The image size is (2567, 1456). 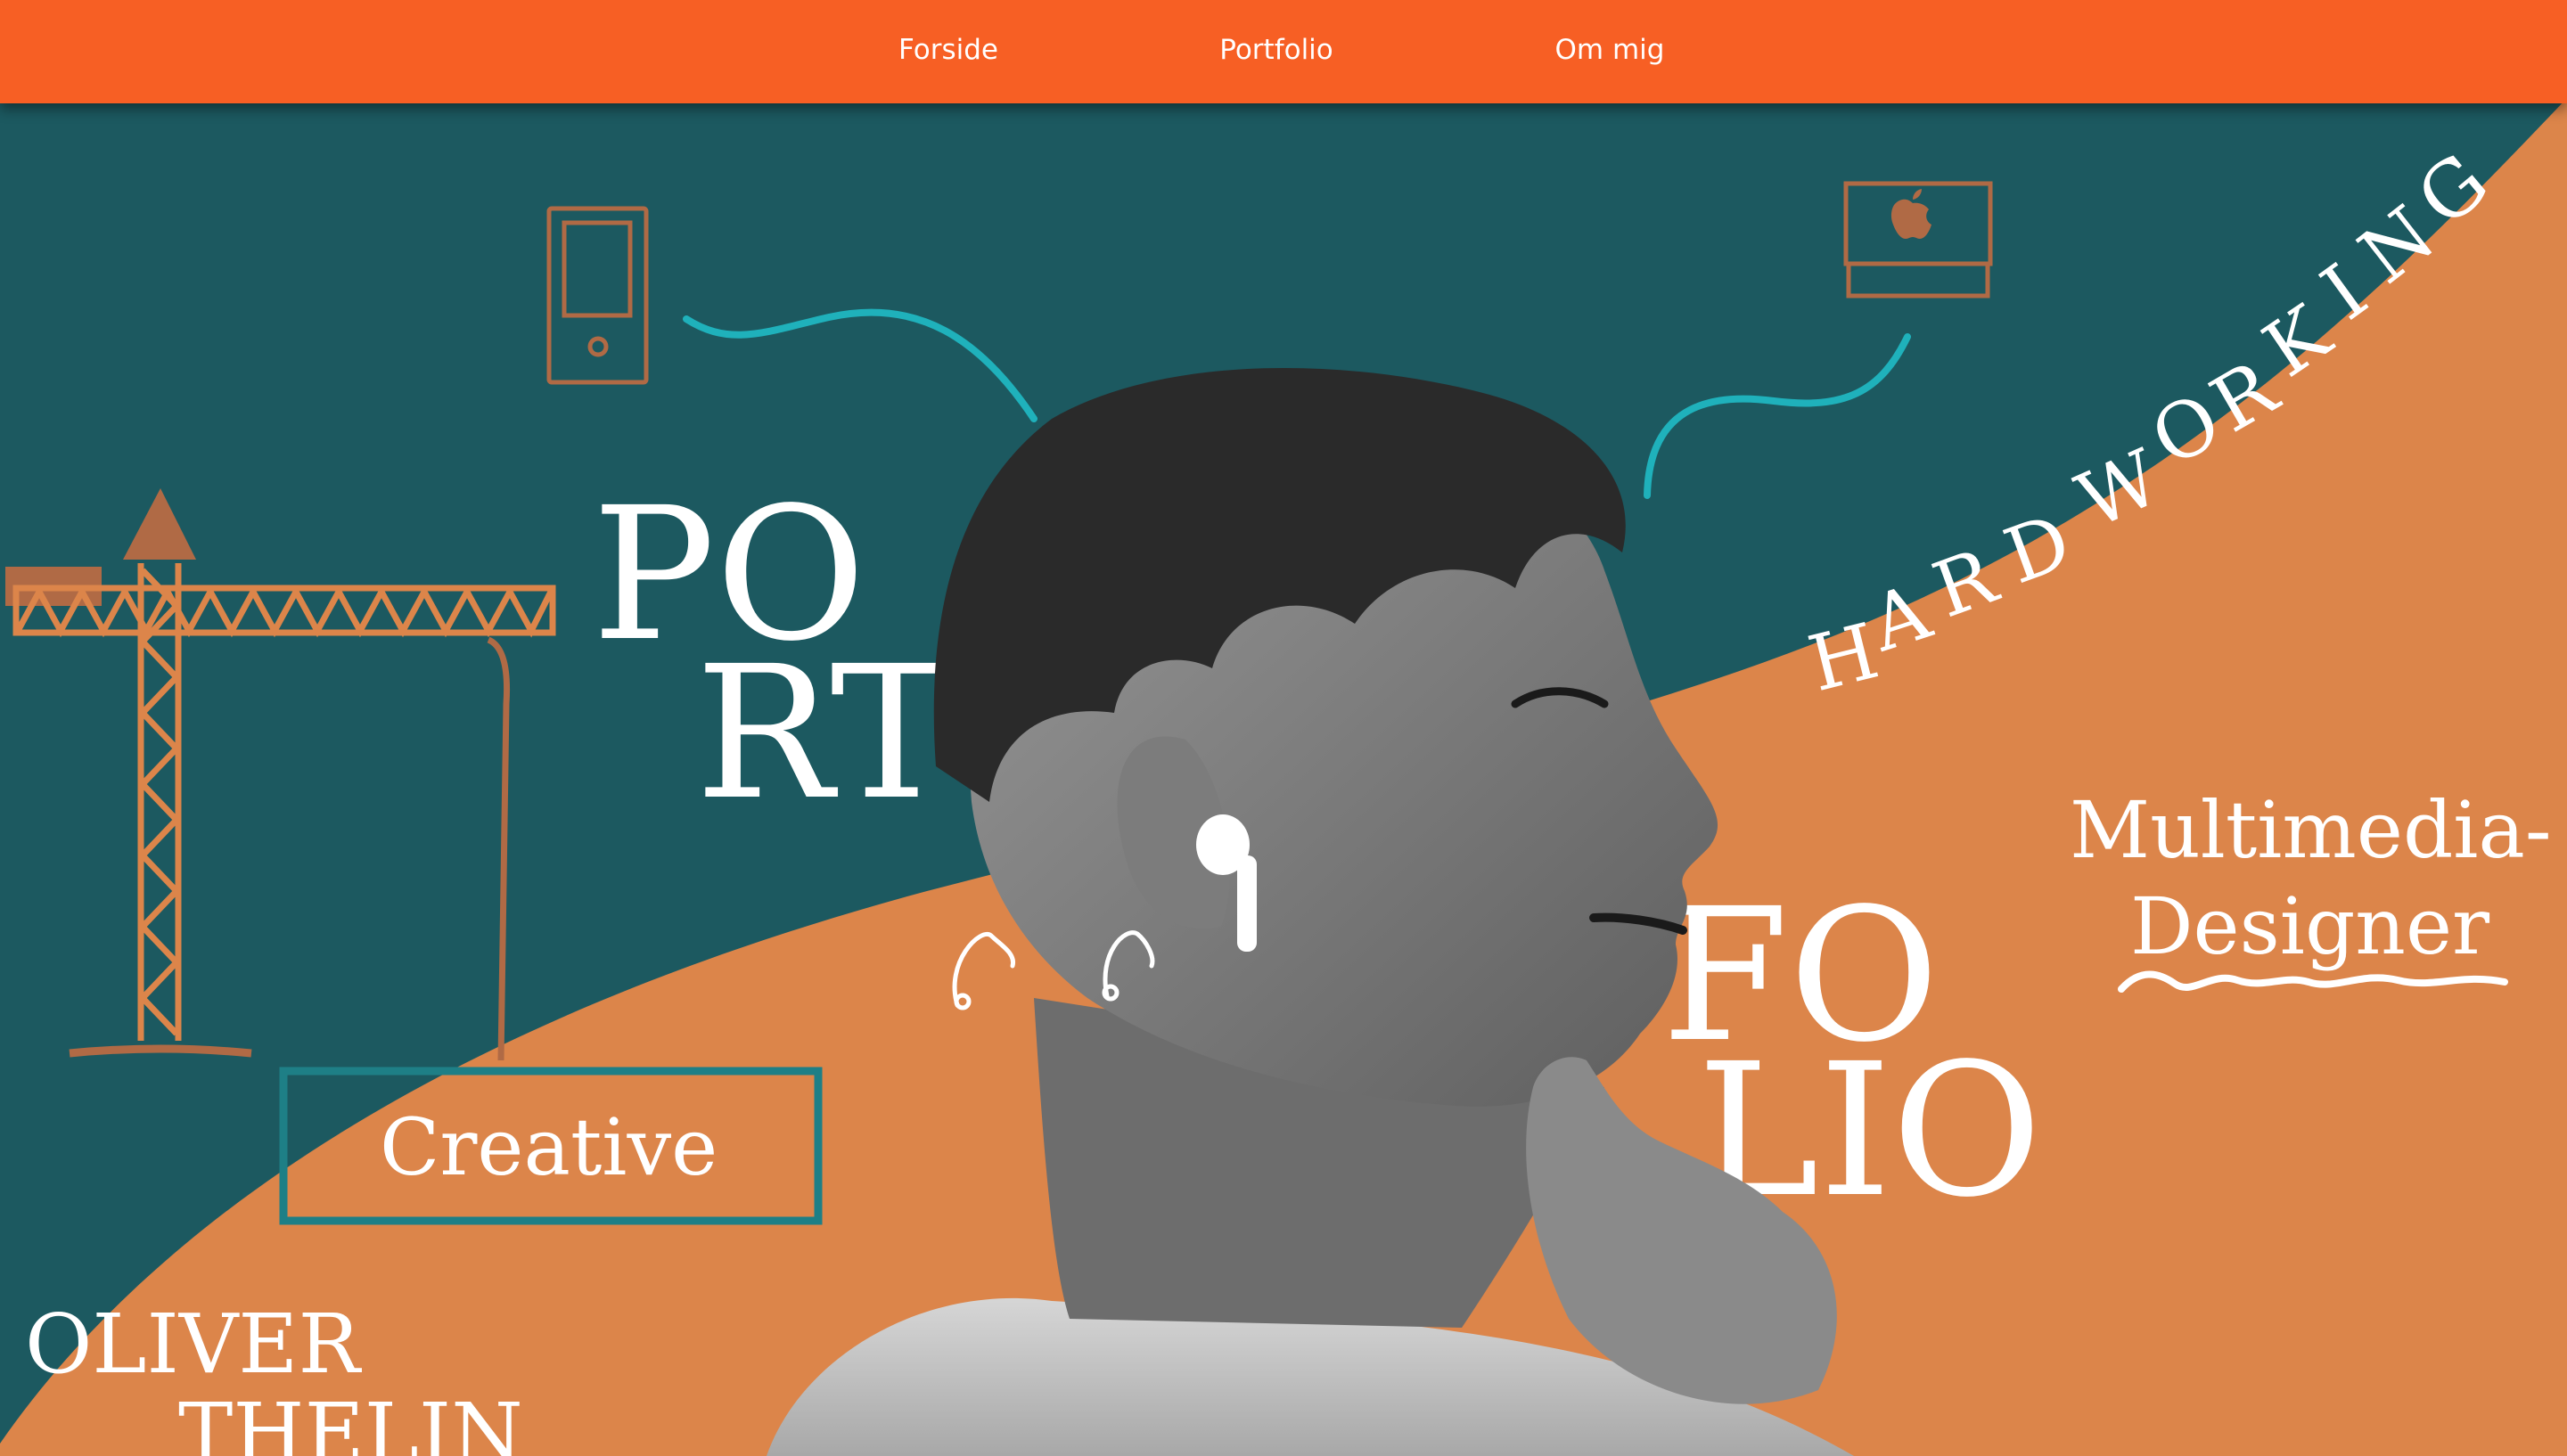 What do you see at coordinates (1276, 50) in the screenshot?
I see `nav-link-portfolio: Portfolio` at bounding box center [1276, 50].